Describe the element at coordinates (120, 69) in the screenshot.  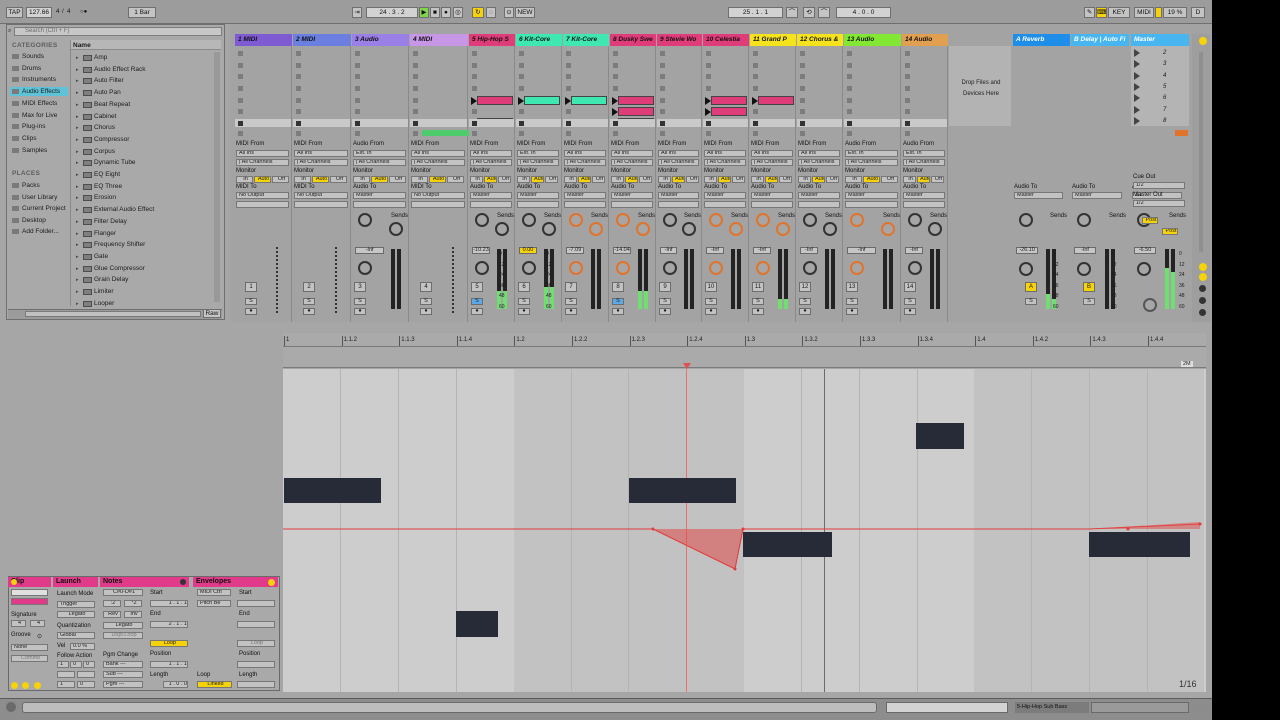
I see `browser-item: Audio Effect Rack` at that location.